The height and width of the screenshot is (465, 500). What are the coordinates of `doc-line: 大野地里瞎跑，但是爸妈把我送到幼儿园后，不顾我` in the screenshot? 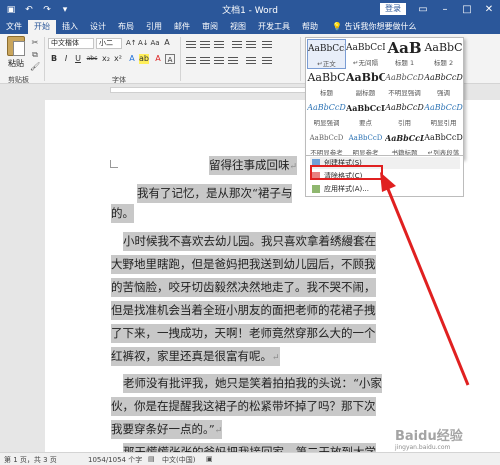 It's located at (243, 264).